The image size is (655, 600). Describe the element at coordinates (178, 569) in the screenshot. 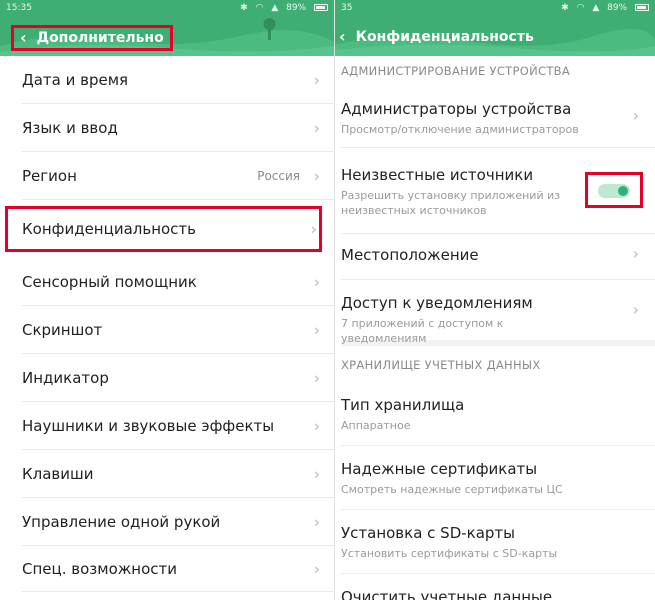

I see `settings-item-accessibility: Спец. возможности ›` at that location.